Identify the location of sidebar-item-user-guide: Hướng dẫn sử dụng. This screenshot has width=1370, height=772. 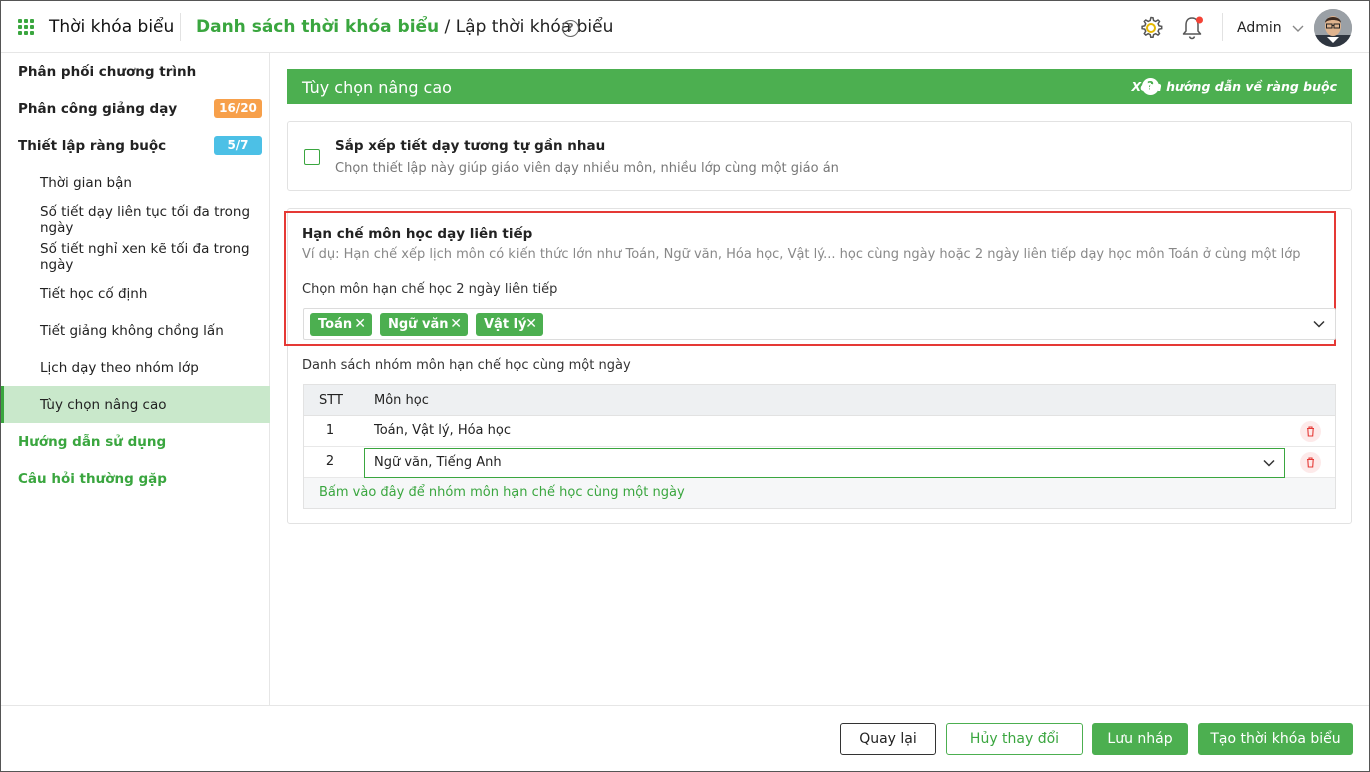
(135, 441).